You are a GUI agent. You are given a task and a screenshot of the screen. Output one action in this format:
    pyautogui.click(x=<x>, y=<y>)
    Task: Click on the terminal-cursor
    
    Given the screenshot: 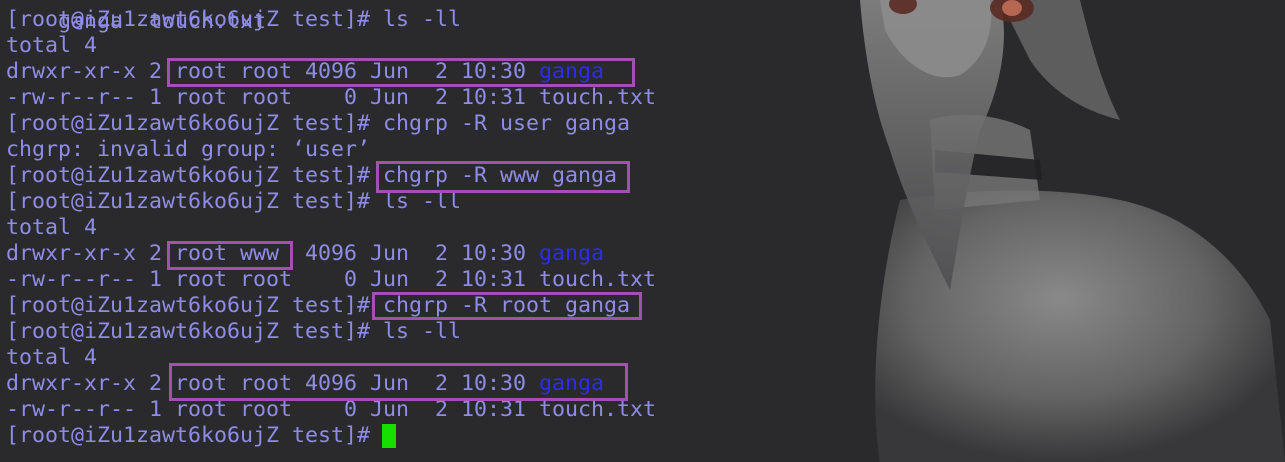 What is the action you would take?
    pyautogui.click(x=389, y=436)
    